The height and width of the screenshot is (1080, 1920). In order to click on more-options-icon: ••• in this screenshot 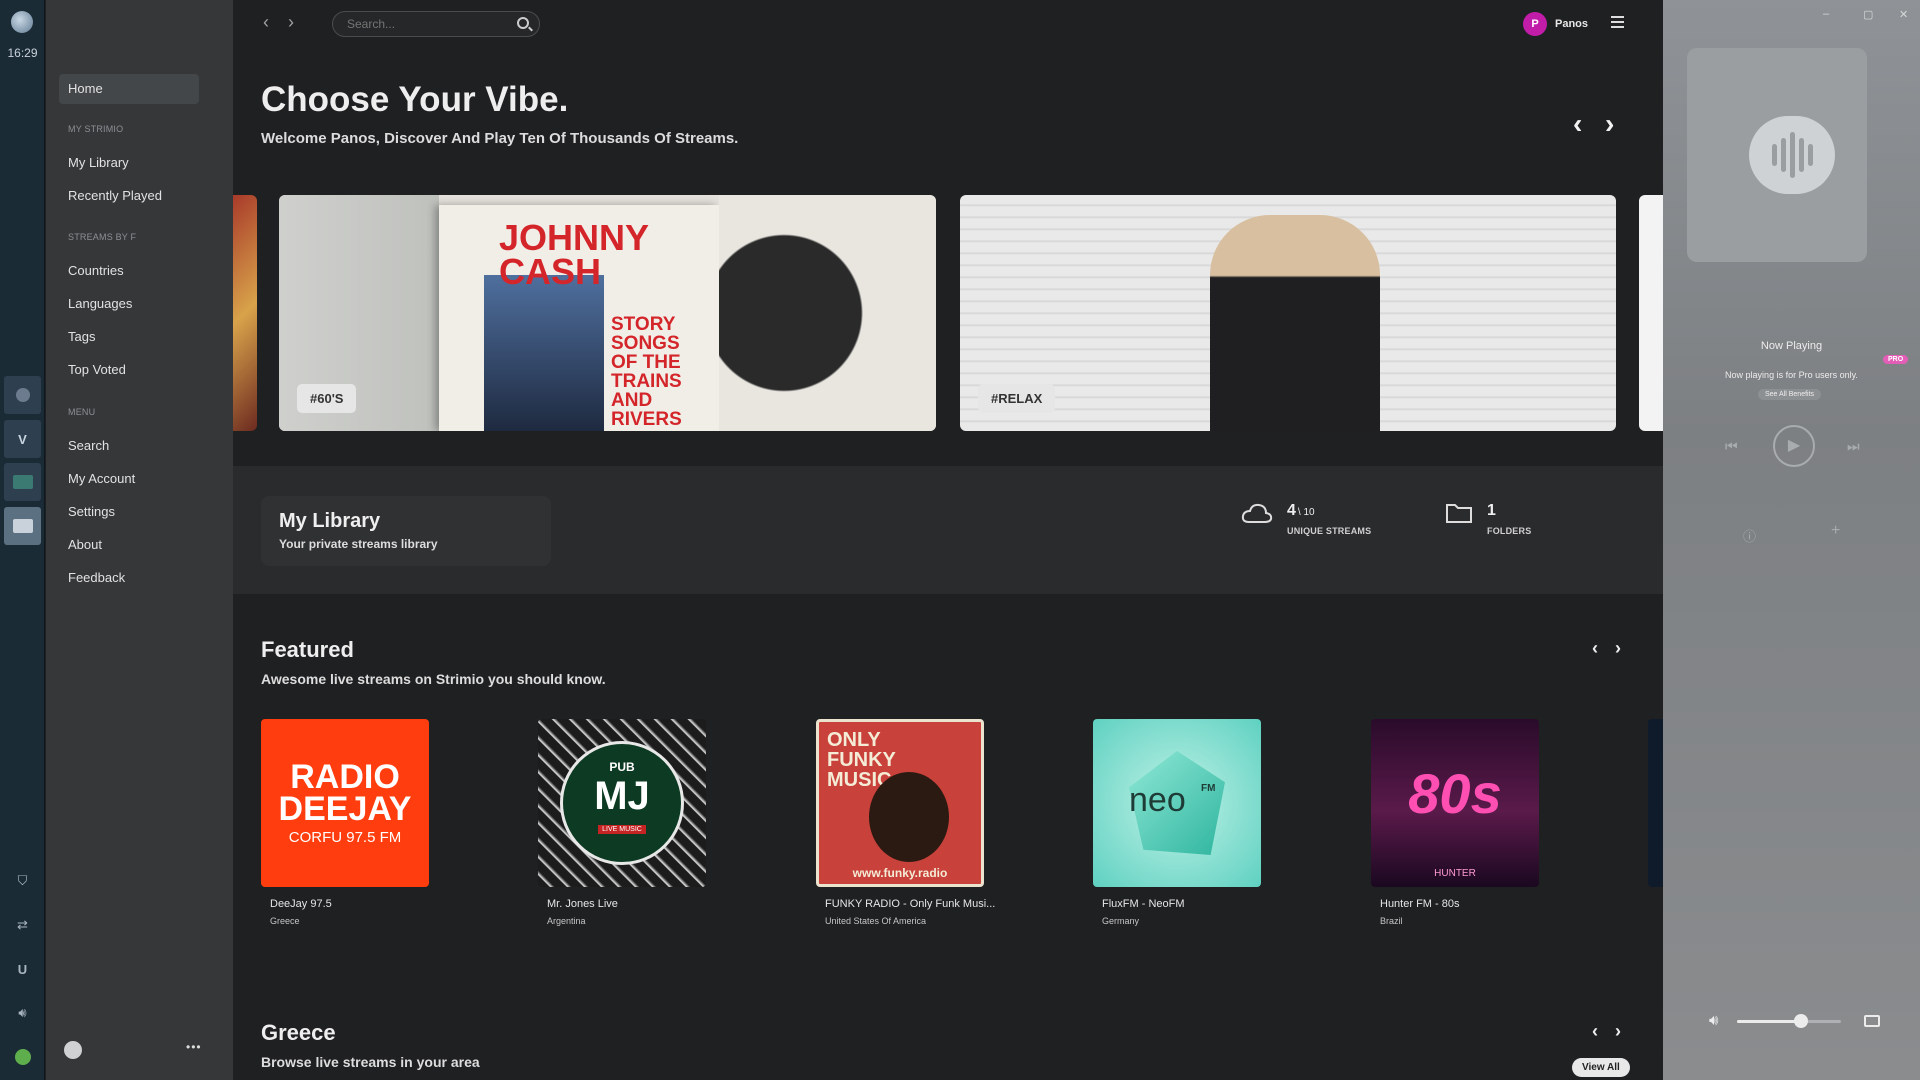, I will do `click(194, 1047)`.